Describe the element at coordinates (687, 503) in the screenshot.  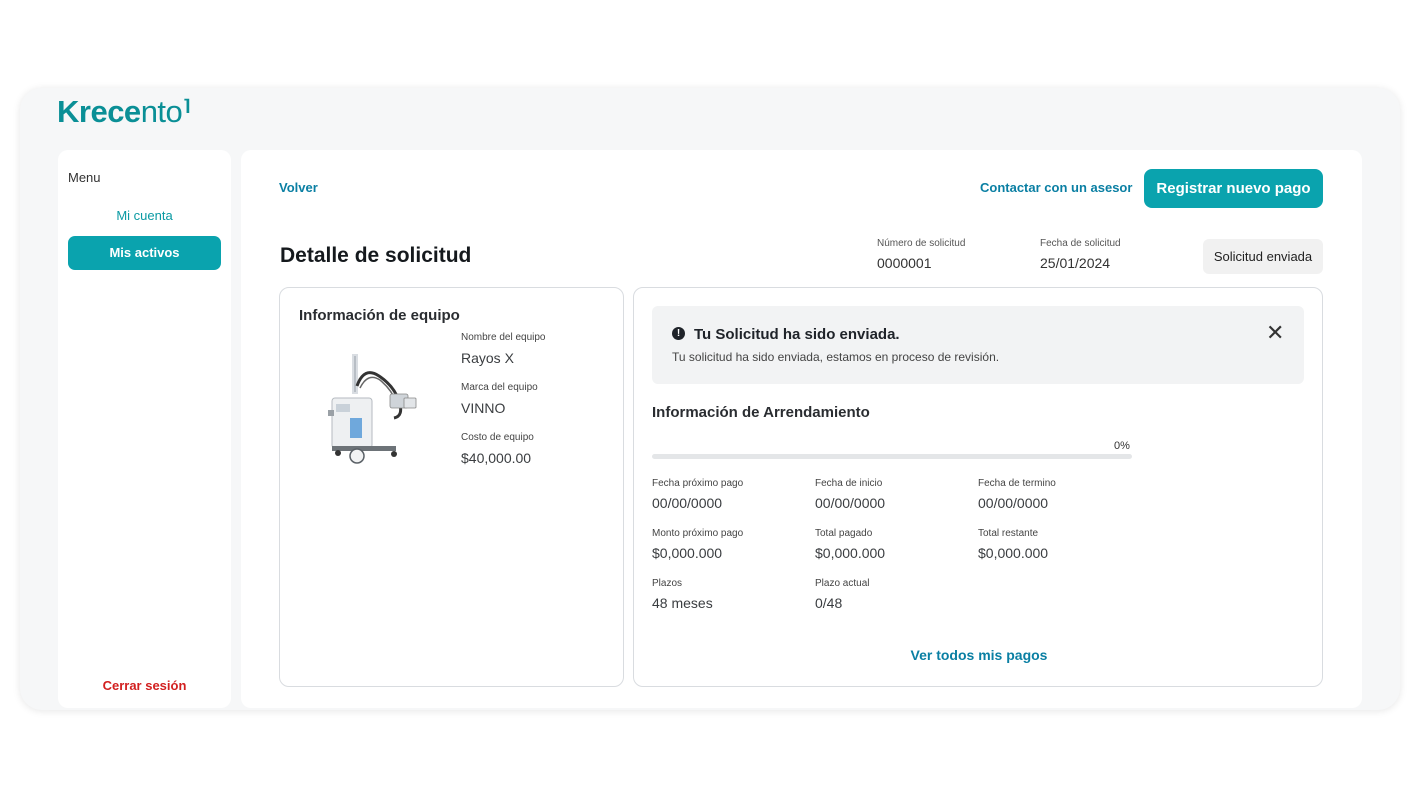
I see `next-payment-date-value: 00/00/0000` at that location.